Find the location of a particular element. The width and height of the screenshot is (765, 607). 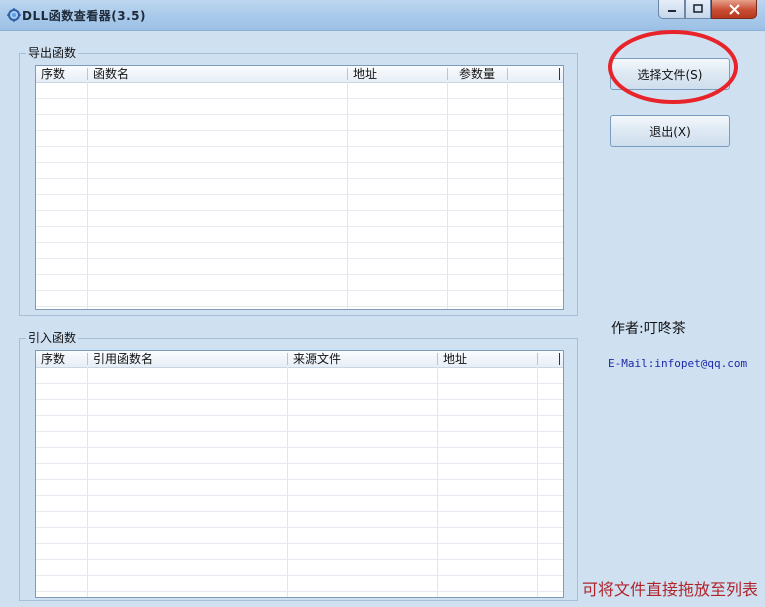

minimize-icon is located at coordinates (671, 11).